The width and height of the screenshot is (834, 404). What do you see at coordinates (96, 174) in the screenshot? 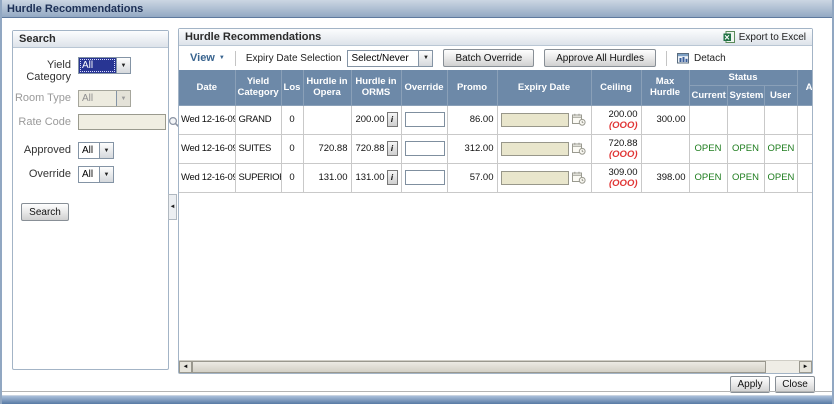
I see `override-select: All ▼` at bounding box center [96, 174].